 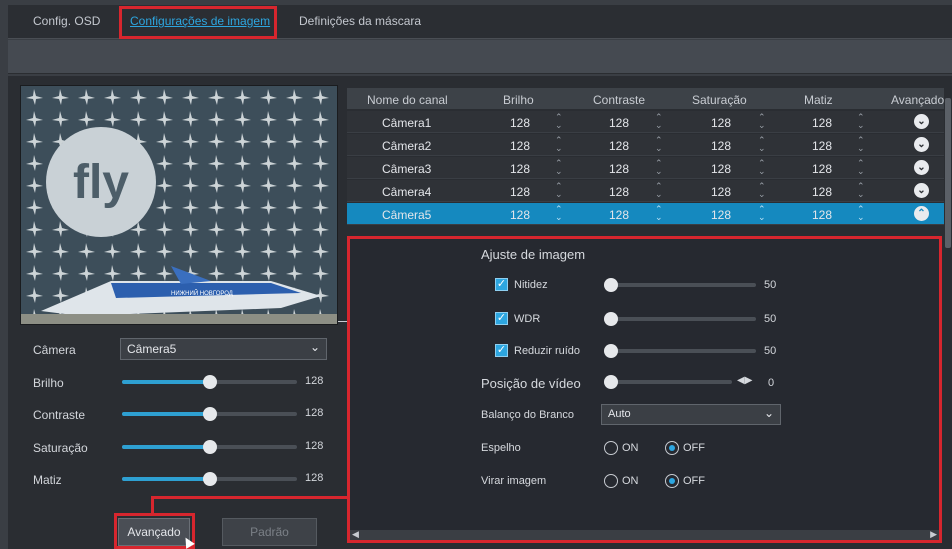 What do you see at coordinates (66, 21) in the screenshot?
I see `tab-osd-config: Config. OSD` at bounding box center [66, 21].